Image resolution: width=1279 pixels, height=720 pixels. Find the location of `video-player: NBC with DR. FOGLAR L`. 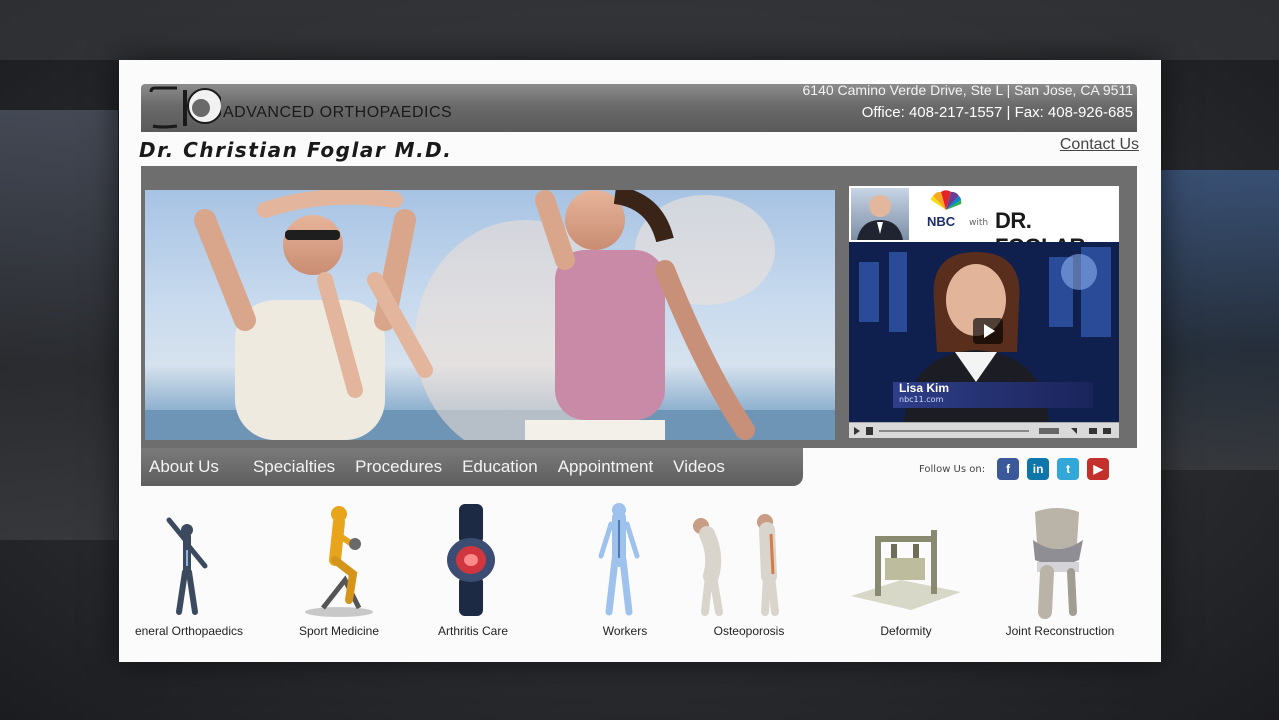

video-player: NBC with DR. FOGLAR L is located at coordinates (984, 312).